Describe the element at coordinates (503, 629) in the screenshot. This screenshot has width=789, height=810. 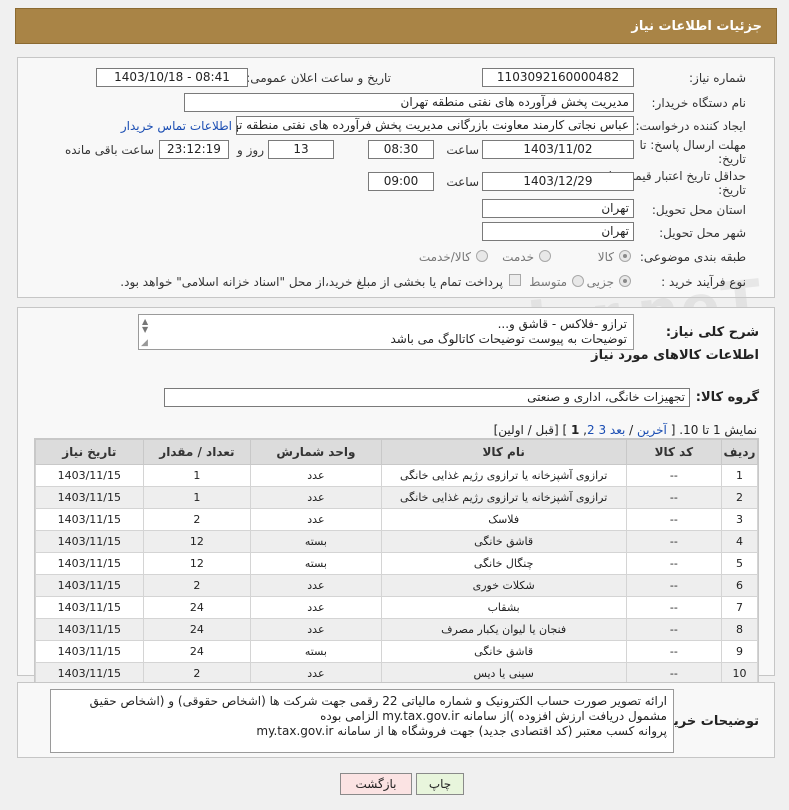
I see `cell-name: فنجان یا لیوان یکبار مصرف` at that location.